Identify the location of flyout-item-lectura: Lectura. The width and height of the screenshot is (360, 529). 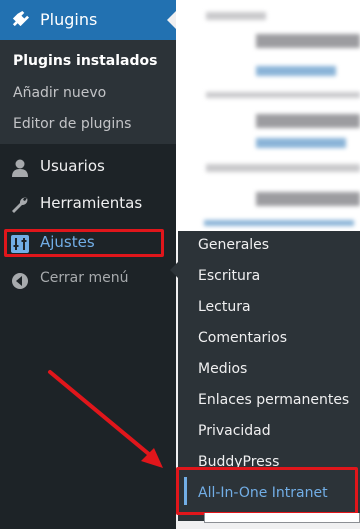
(224, 307).